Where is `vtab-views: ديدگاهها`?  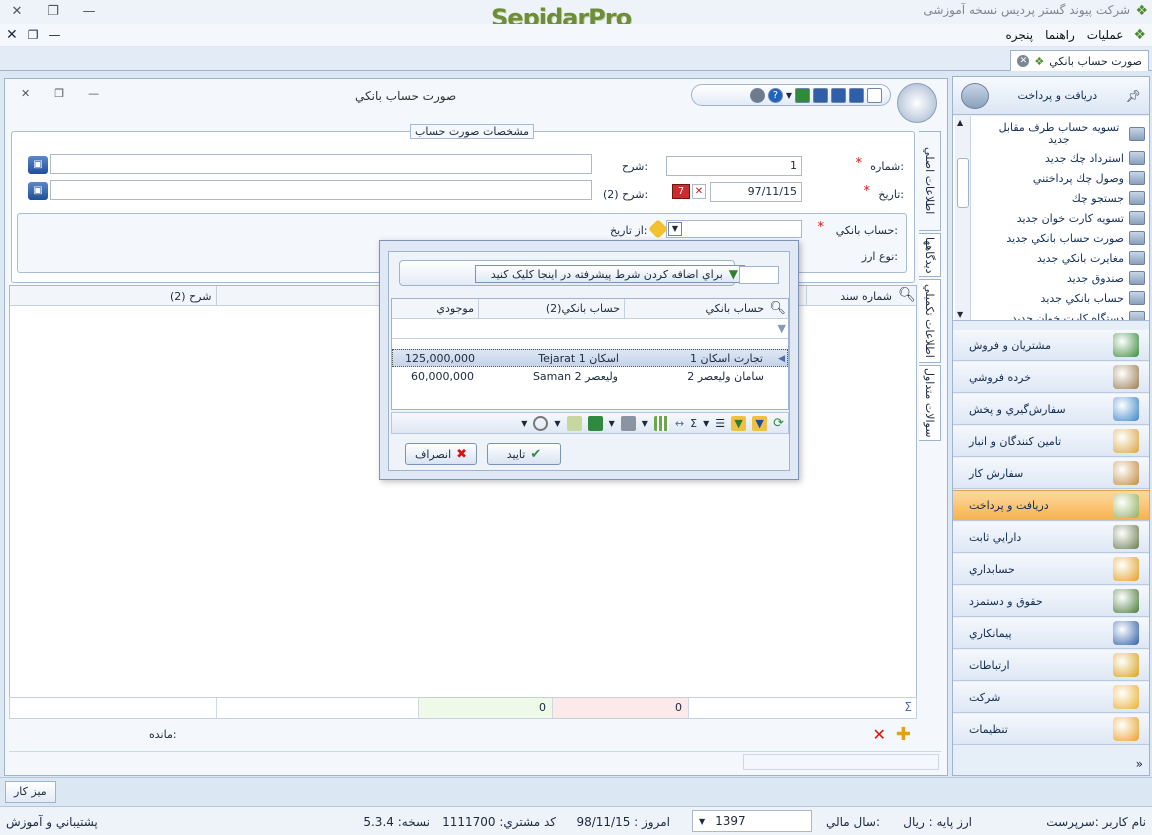
vtab-views: ديدگاهها is located at coordinates (930, 255).